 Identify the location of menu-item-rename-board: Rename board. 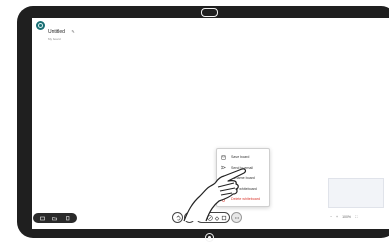
(243, 178).